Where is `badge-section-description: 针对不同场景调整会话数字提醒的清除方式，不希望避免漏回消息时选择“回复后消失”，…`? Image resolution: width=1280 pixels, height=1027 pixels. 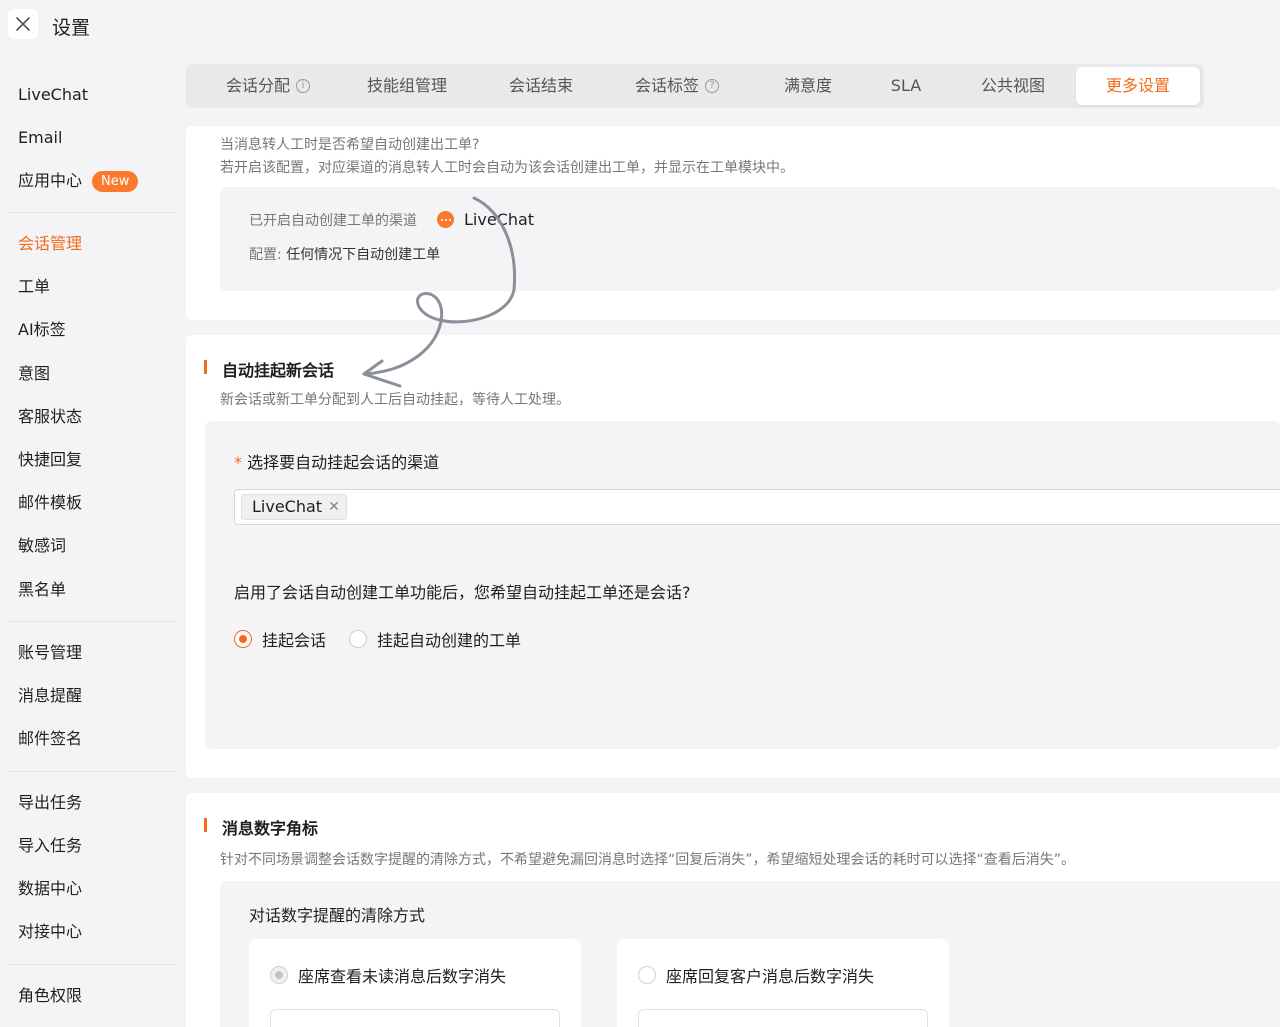
badge-section-description: 针对不同场景调整会话数字提醒的清除方式，不希望避免漏回消息时选择“回复后消失”，… is located at coordinates (648, 860).